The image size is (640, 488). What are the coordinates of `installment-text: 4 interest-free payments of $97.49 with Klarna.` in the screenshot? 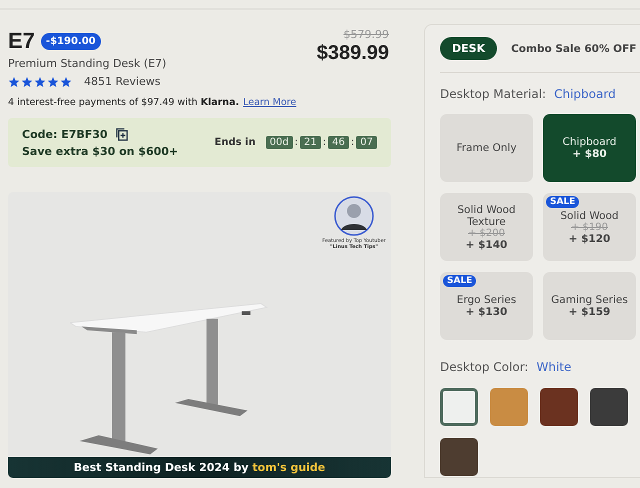 It's located at (124, 102).